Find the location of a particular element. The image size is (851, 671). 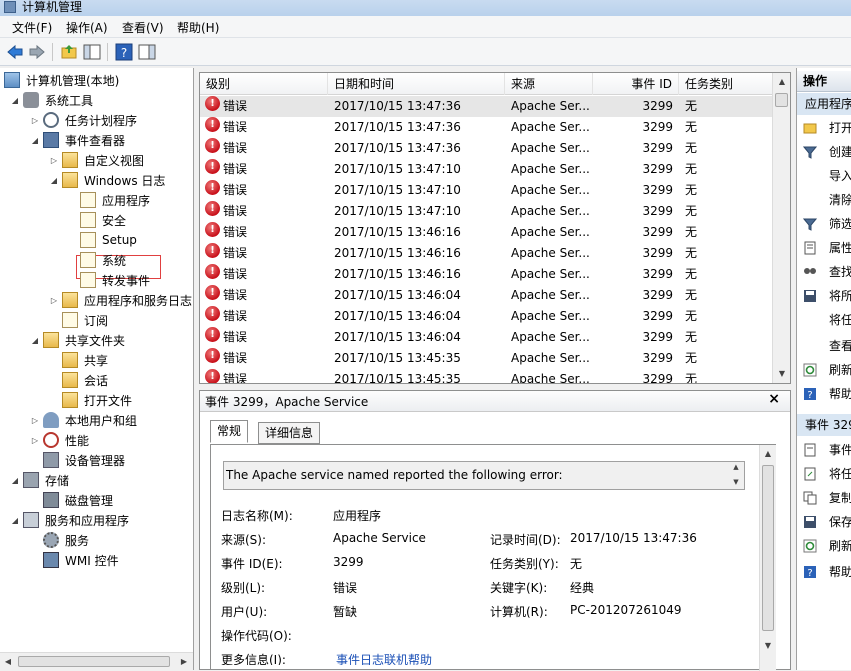

tree-node-disk-management: 磁盘管理 is located at coordinates (79, 500).